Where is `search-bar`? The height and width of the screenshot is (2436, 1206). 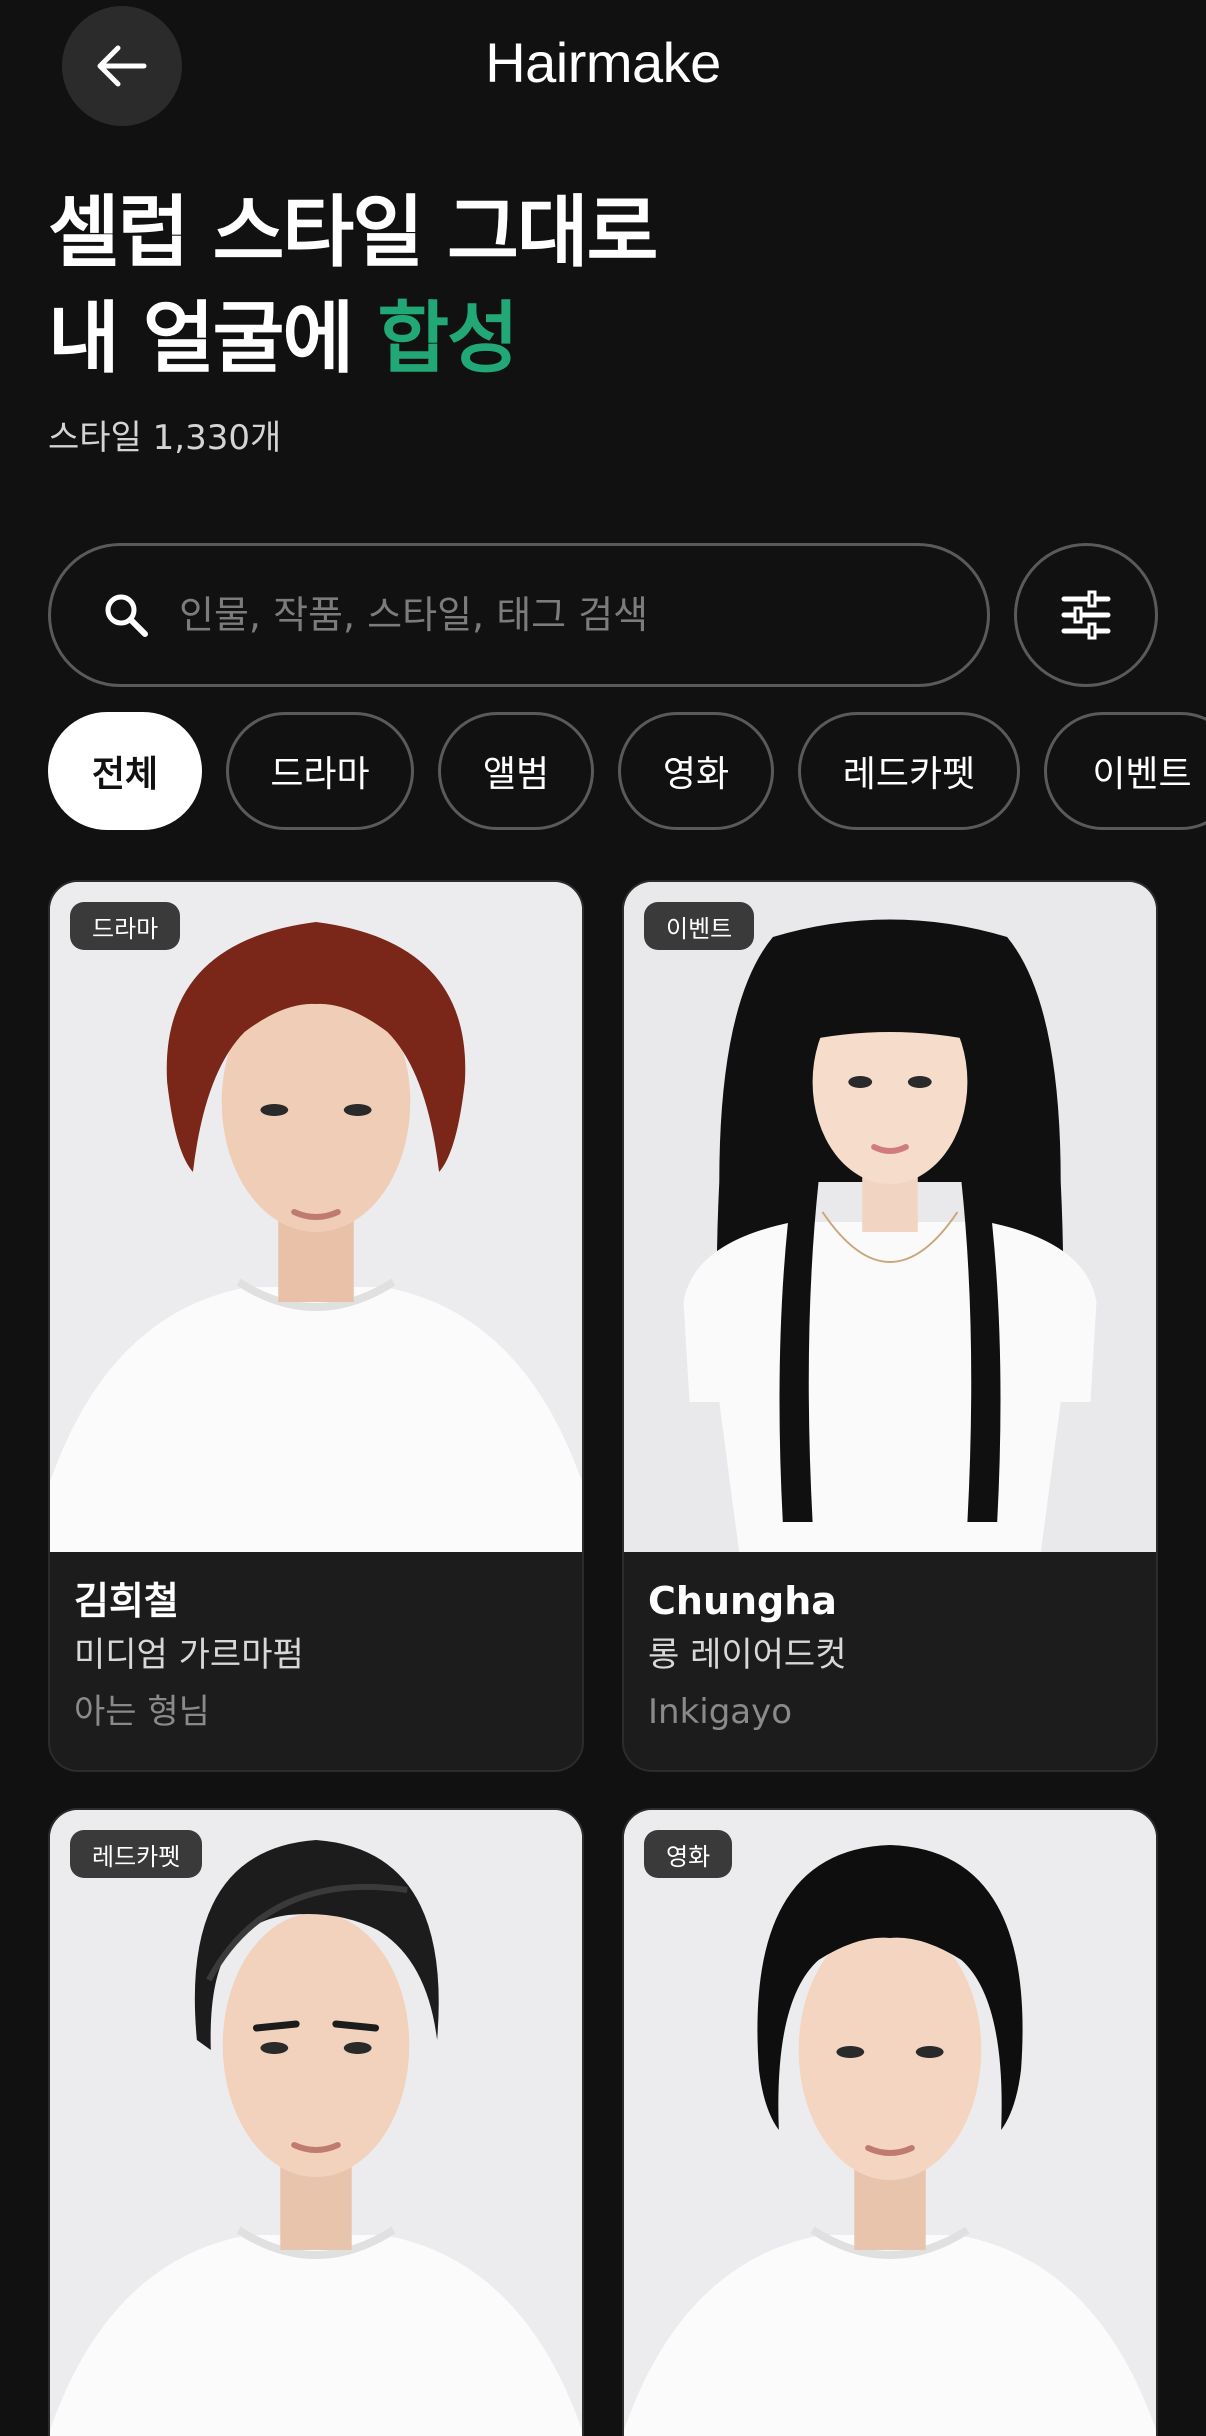
search-bar is located at coordinates (519, 615).